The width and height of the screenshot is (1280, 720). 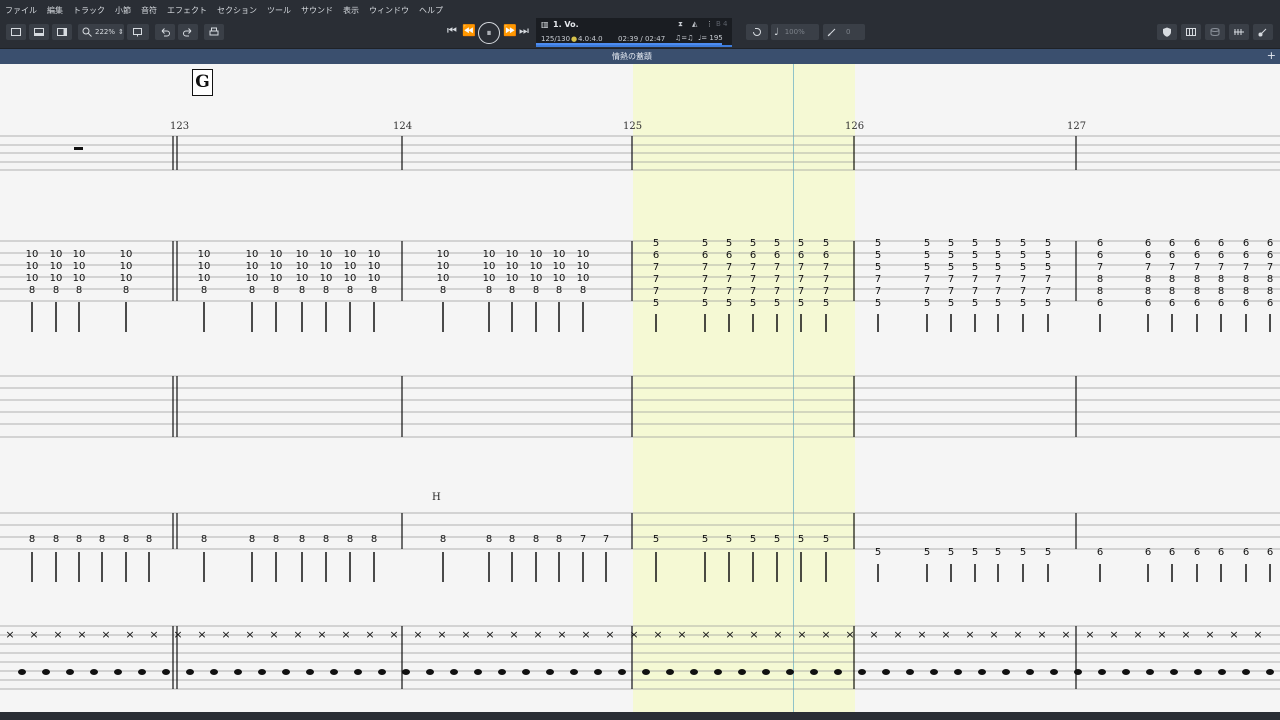 I want to click on lcd-track-name: 1. Vo., so click(x=566, y=24).